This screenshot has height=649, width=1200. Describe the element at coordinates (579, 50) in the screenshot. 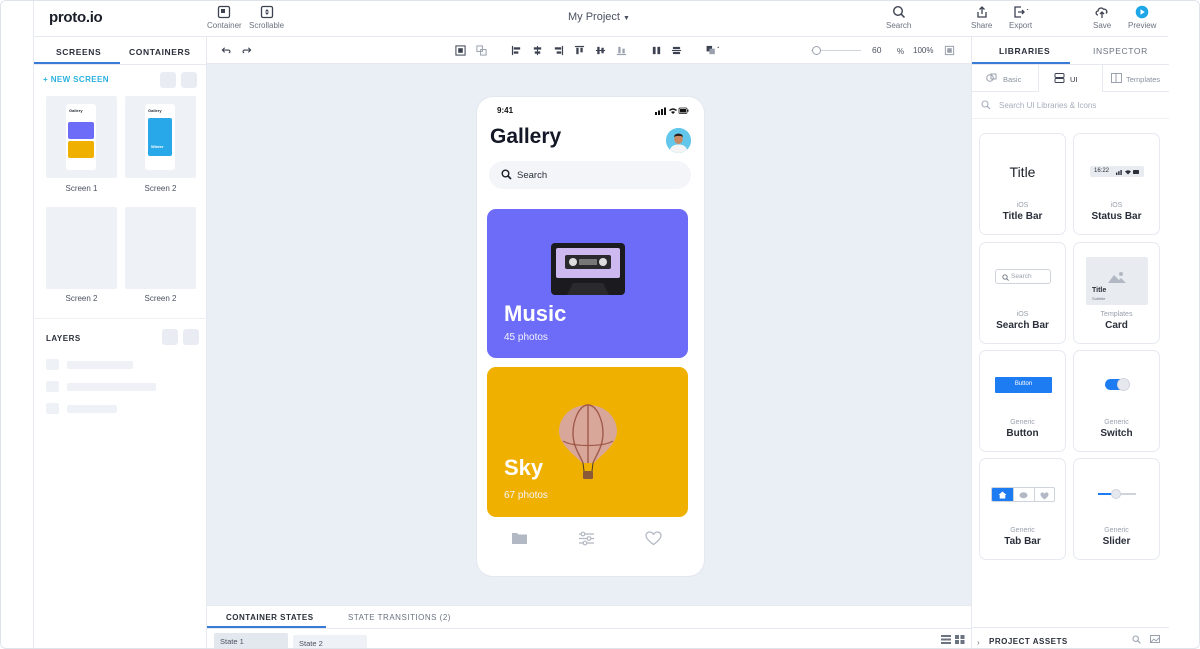

I see `align-top-icon` at that location.